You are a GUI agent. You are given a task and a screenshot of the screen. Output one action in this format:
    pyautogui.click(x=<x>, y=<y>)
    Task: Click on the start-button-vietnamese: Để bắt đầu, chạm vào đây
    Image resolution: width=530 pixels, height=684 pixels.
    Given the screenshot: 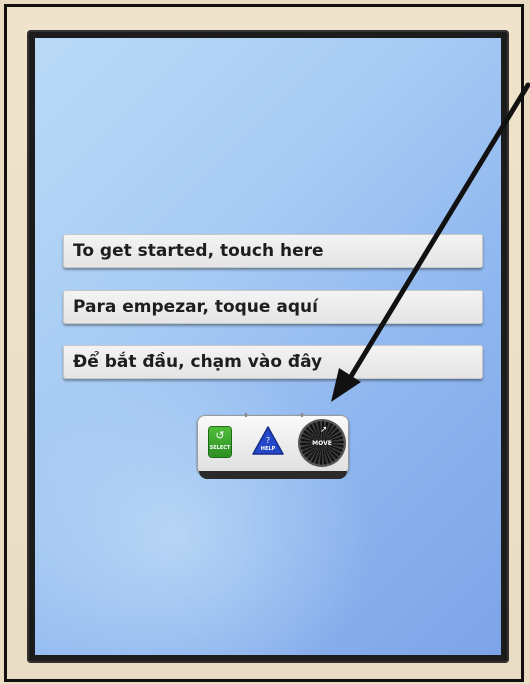 What is the action you would take?
    pyautogui.click(x=273, y=362)
    